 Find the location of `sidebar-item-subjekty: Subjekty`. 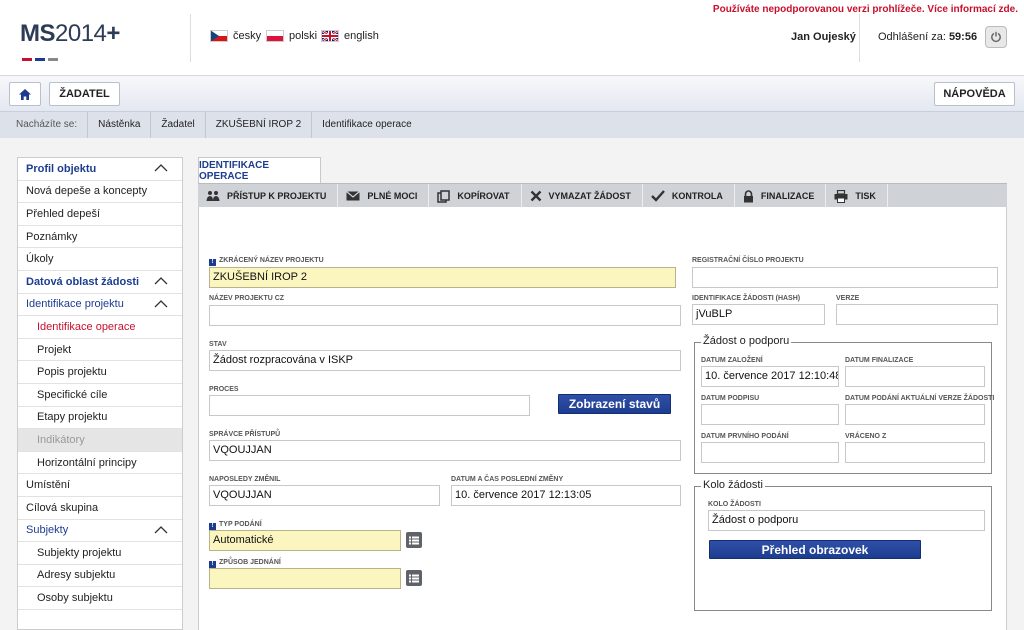

sidebar-item-subjekty: Subjekty is located at coordinates (100, 531).